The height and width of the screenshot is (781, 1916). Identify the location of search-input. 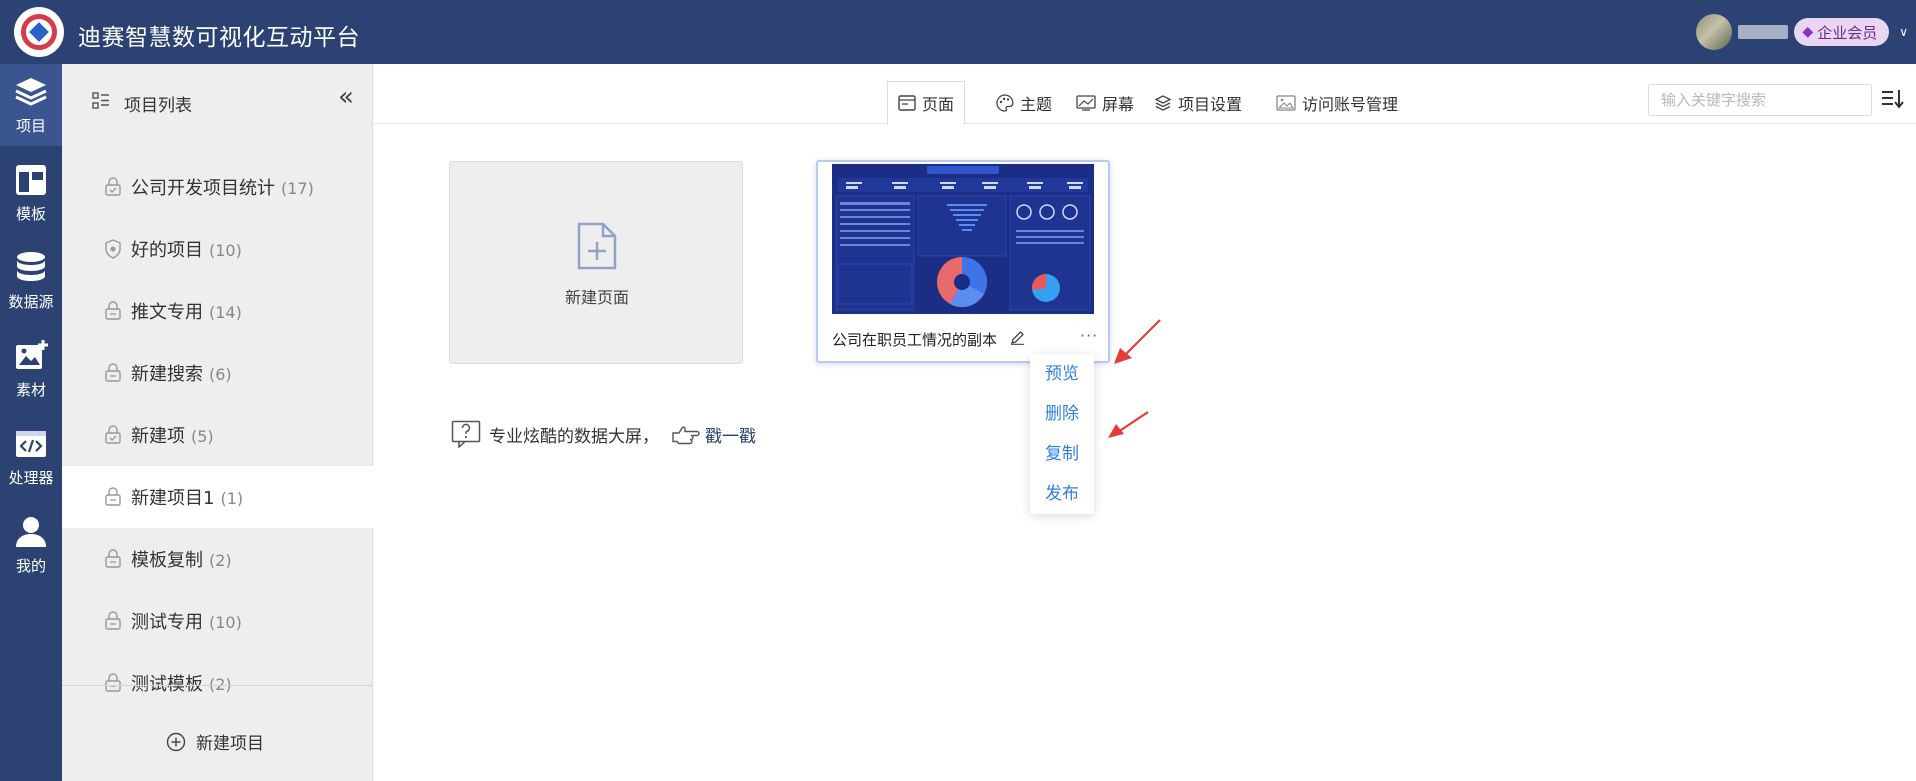
(1760, 100).